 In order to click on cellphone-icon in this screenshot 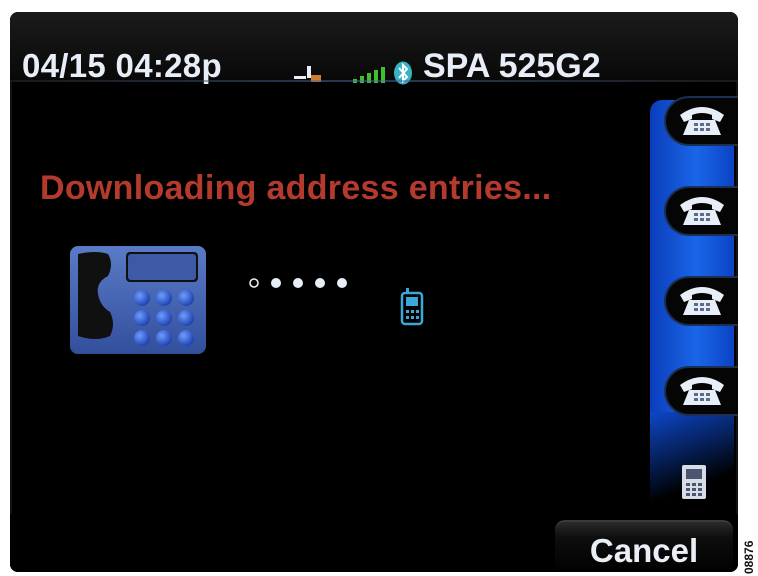, I will do `click(412, 307)`.